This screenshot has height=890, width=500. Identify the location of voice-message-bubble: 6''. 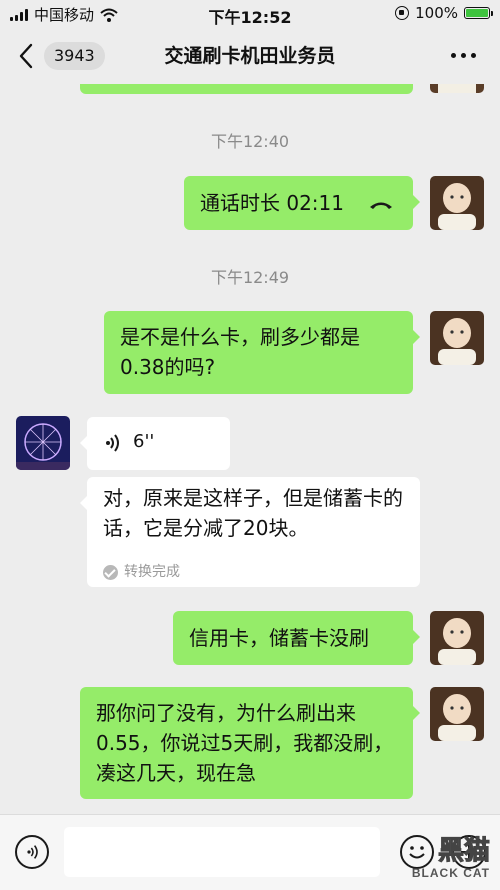
(155, 443).